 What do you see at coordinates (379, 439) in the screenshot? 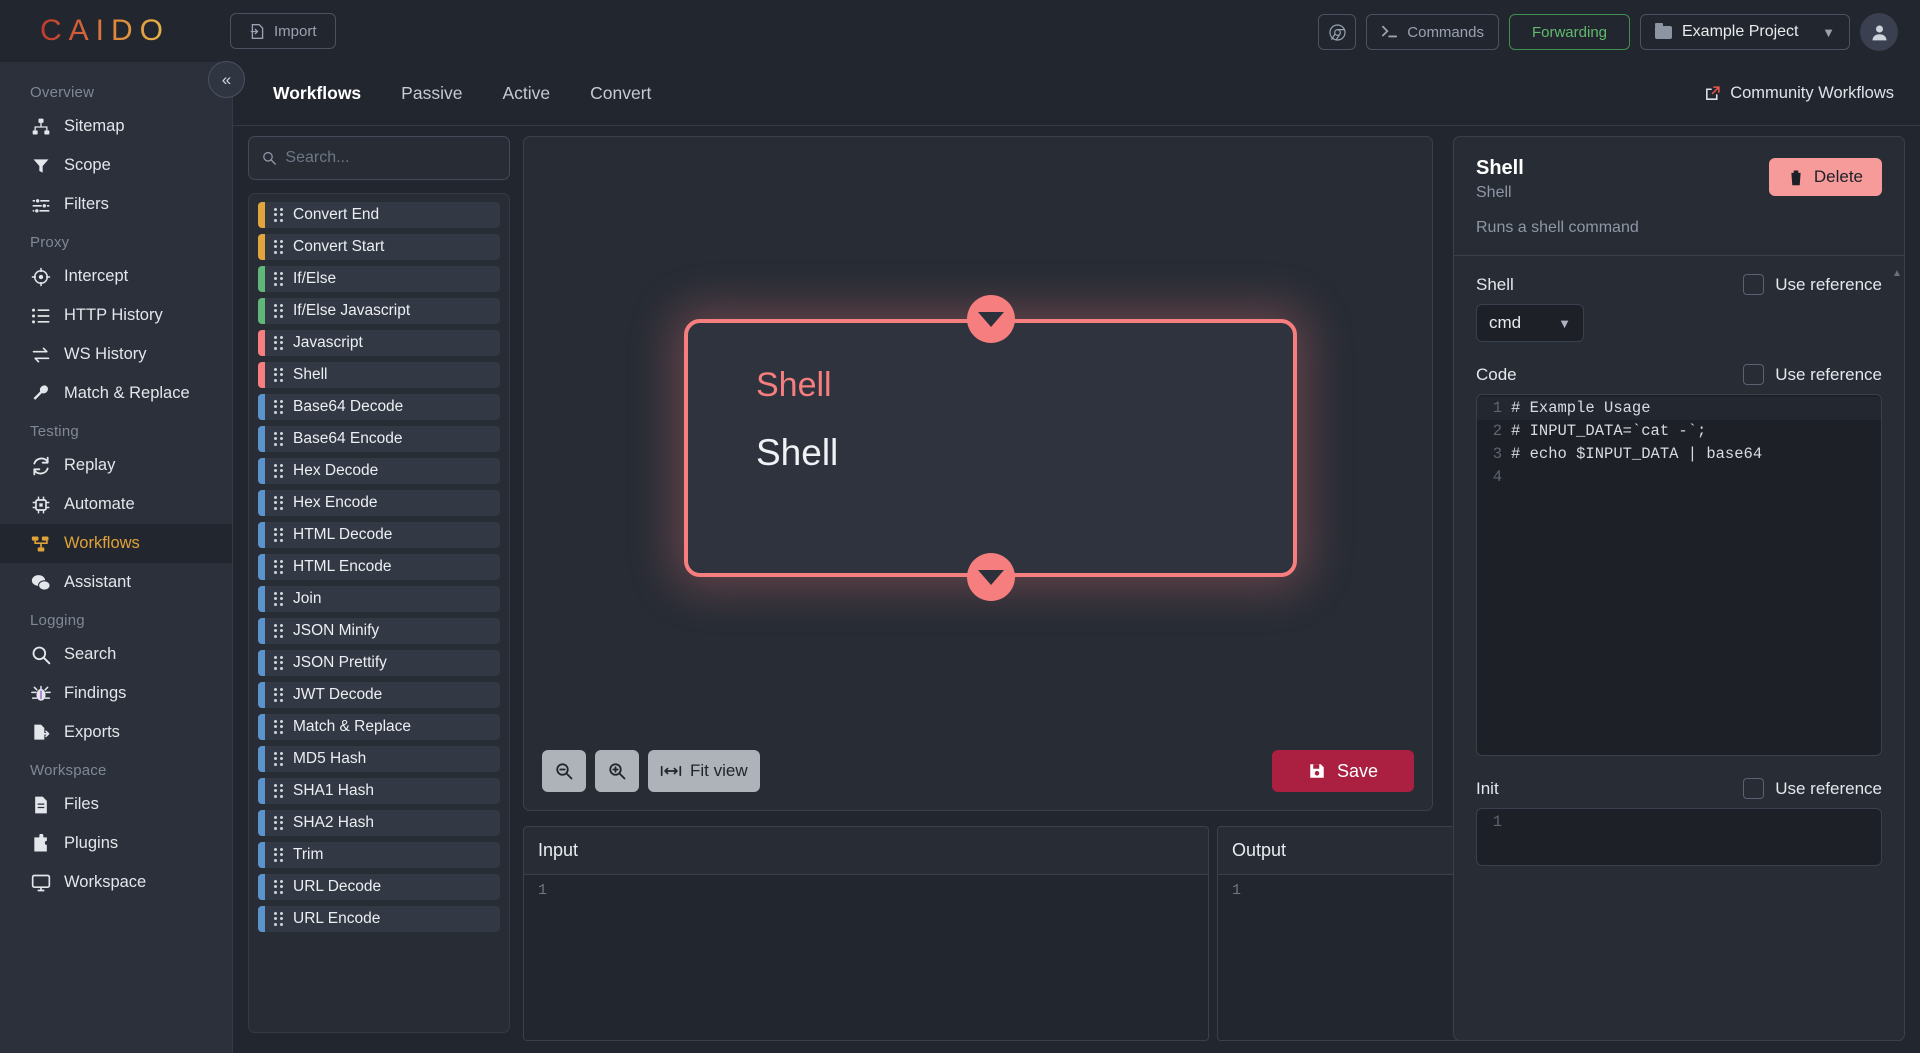
I see `palette-node-item: Base64 Encode` at bounding box center [379, 439].